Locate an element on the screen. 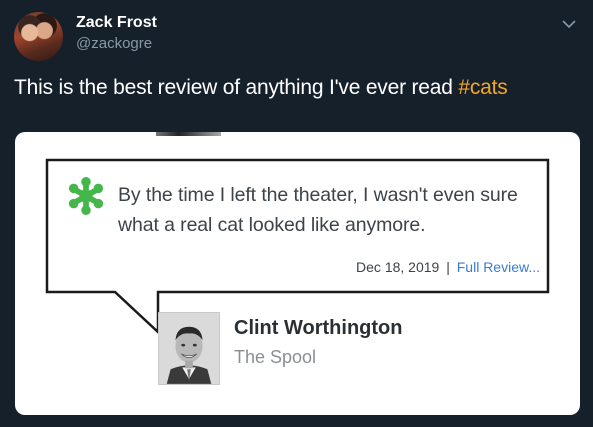  chevron-down-icon is located at coordinates (569, 24).